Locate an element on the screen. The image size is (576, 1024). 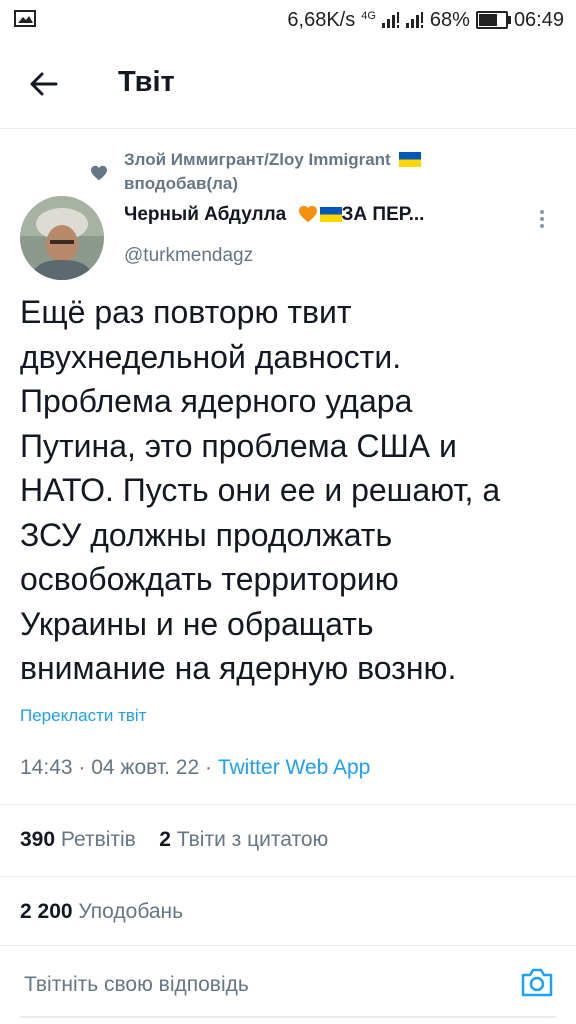
quotes-stat: 2 Твіти з цитатою is located at coordinates (243, 839).